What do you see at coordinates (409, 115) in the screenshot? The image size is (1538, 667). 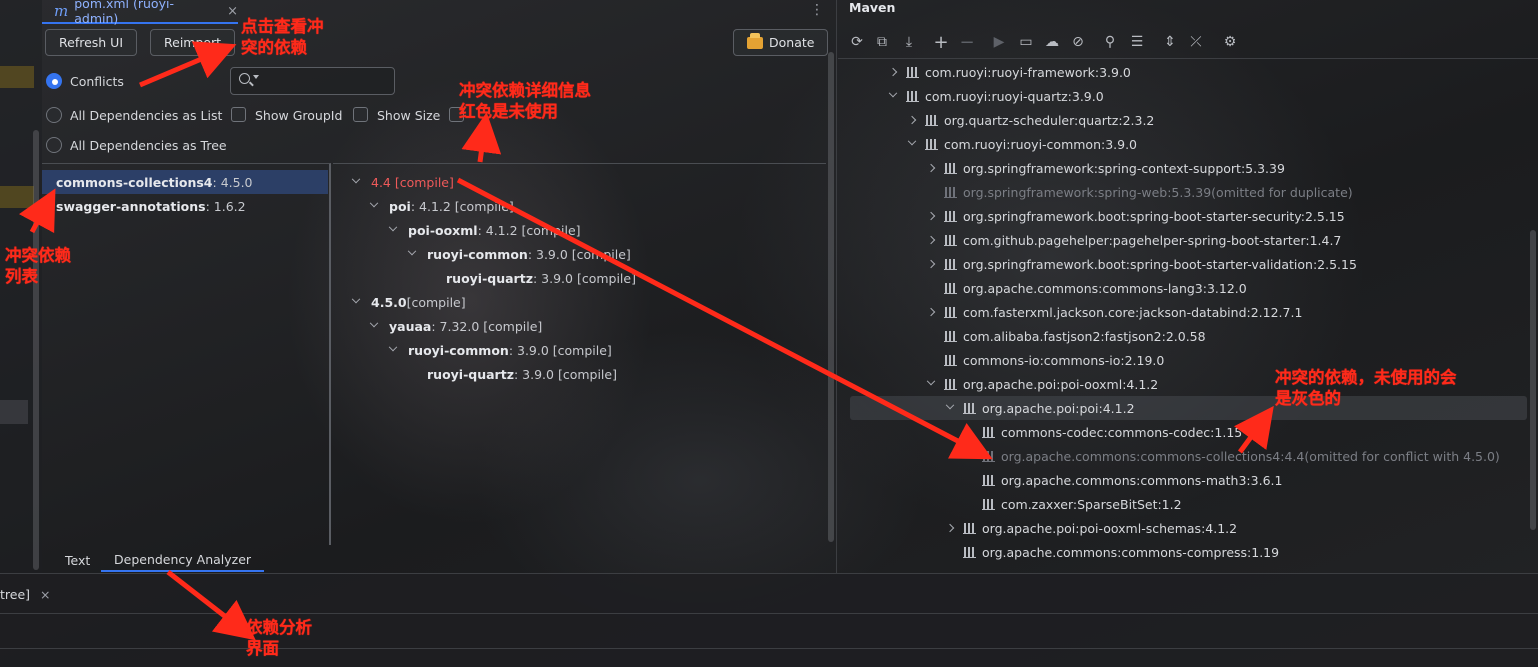 I see `show-size-label: Show Size` at bounding box center [409, 115].